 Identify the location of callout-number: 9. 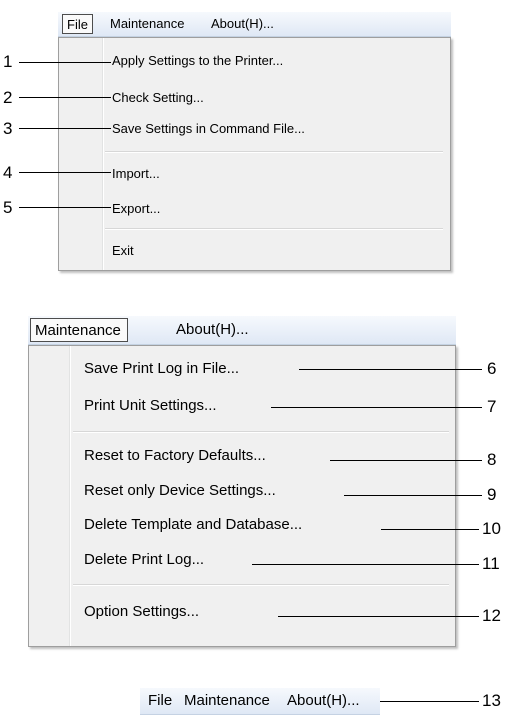
(492, 494).